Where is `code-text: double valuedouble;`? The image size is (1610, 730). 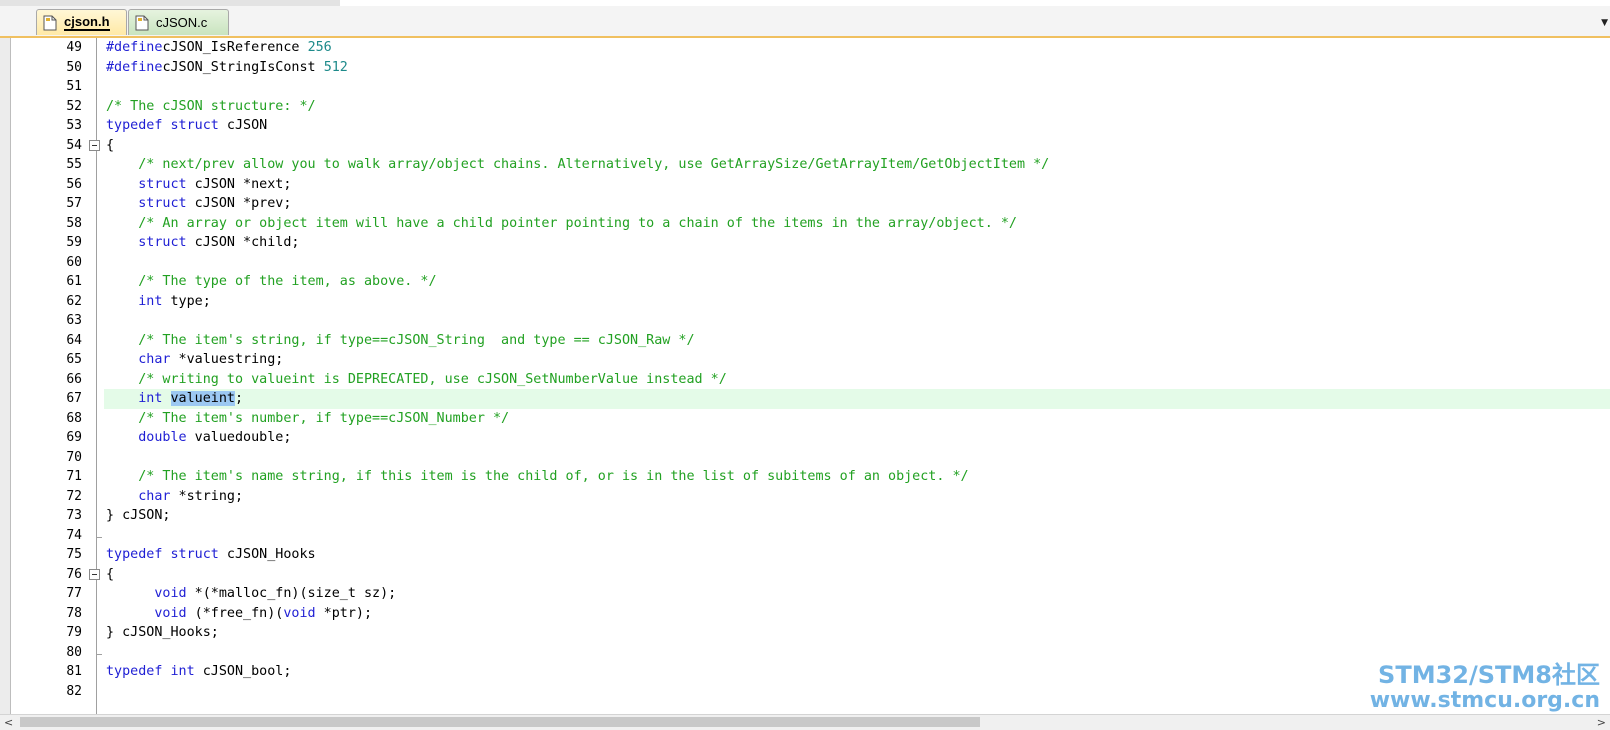
code-text: double valuedouble; is located at coordinates (198, 438).